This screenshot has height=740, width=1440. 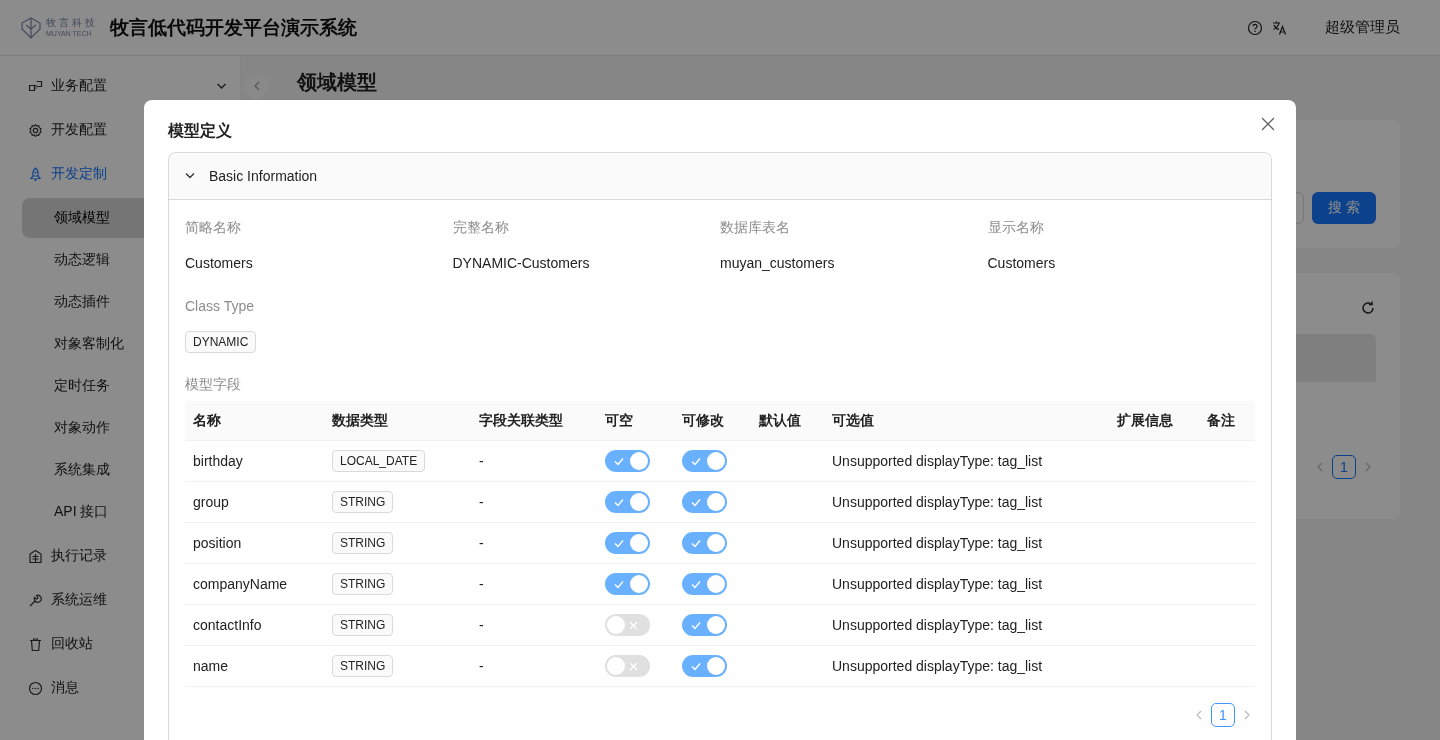 I want to click on column-header: 可空, so click(x=635, y=421).